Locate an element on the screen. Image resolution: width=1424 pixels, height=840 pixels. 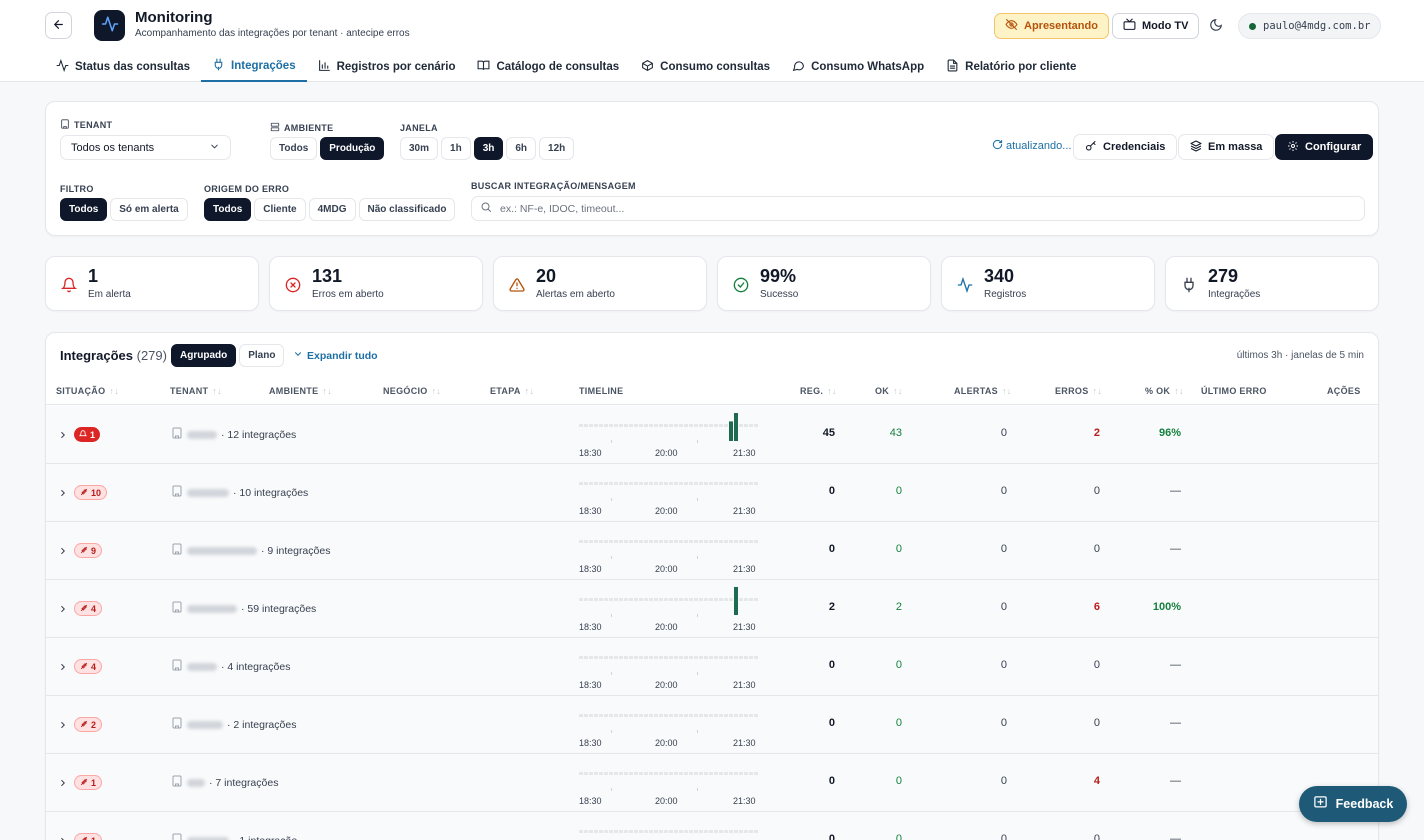
col-pct-ok: % OK ↑↓ is located at coordinates (1164, 391).